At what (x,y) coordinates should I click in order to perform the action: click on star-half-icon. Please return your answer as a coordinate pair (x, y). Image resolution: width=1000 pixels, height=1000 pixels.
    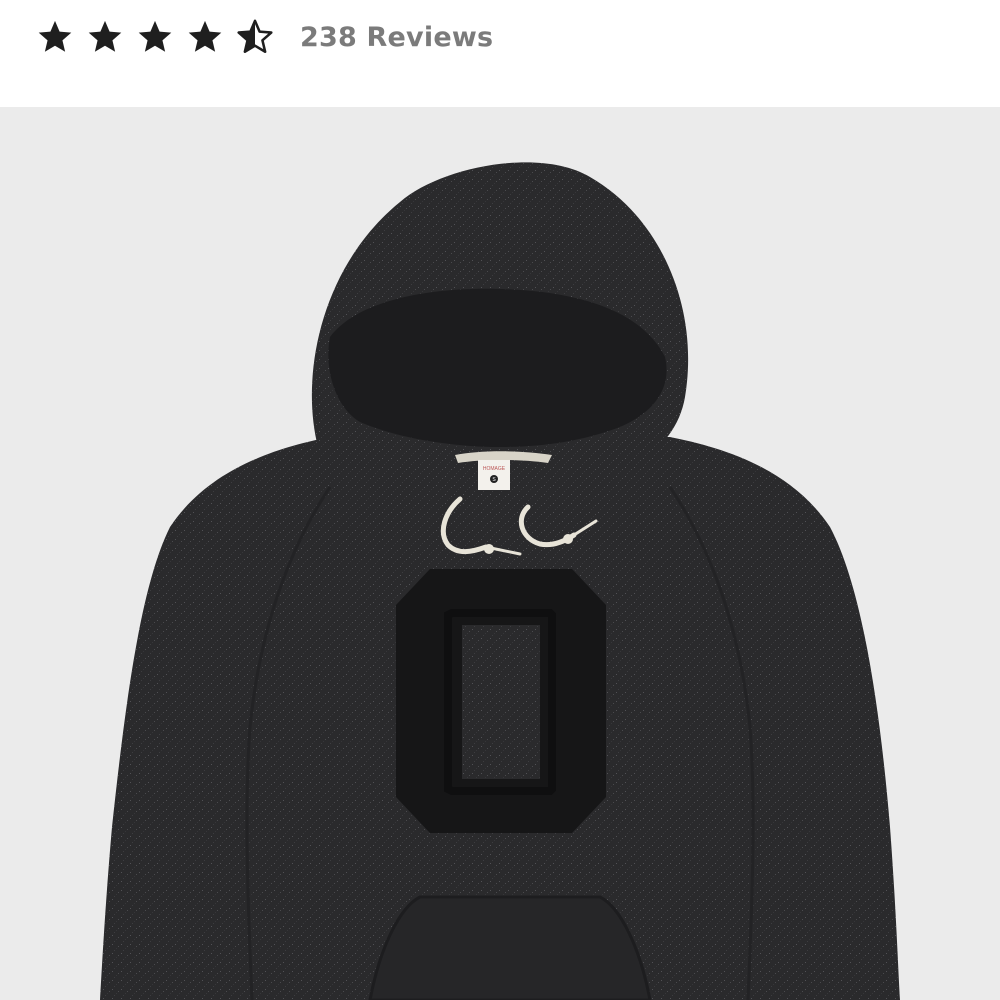
    Looking at the image, I should click on (255, 36).